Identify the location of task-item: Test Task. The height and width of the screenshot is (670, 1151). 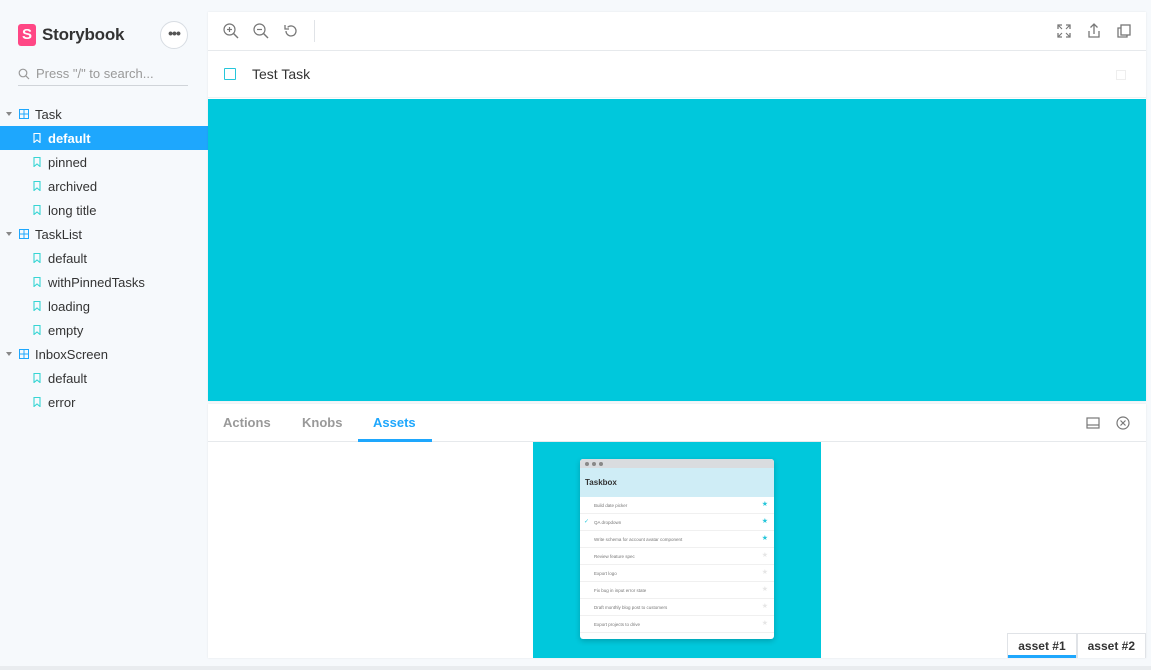
(677, 74).